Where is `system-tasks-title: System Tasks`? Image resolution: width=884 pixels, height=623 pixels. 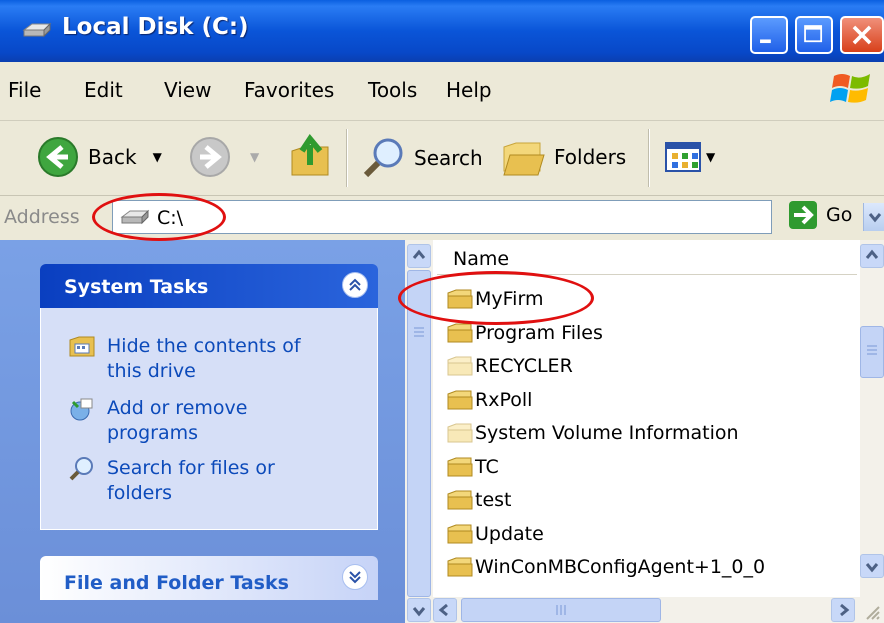 system-tasks-title: System Tasks is located at coordinates (136, 287).